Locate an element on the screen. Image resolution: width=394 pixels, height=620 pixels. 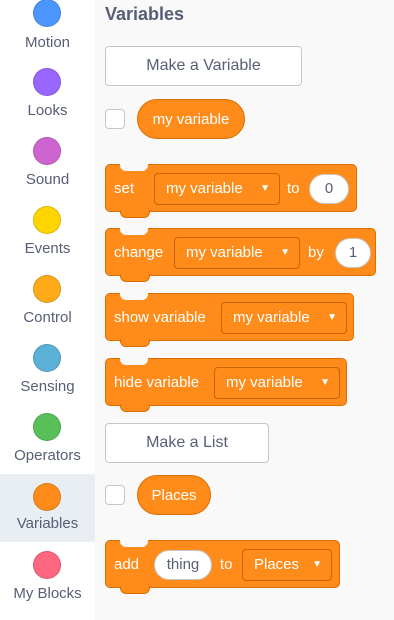
list-dropdown: Places ▼ is located at coordinates (287, 565).